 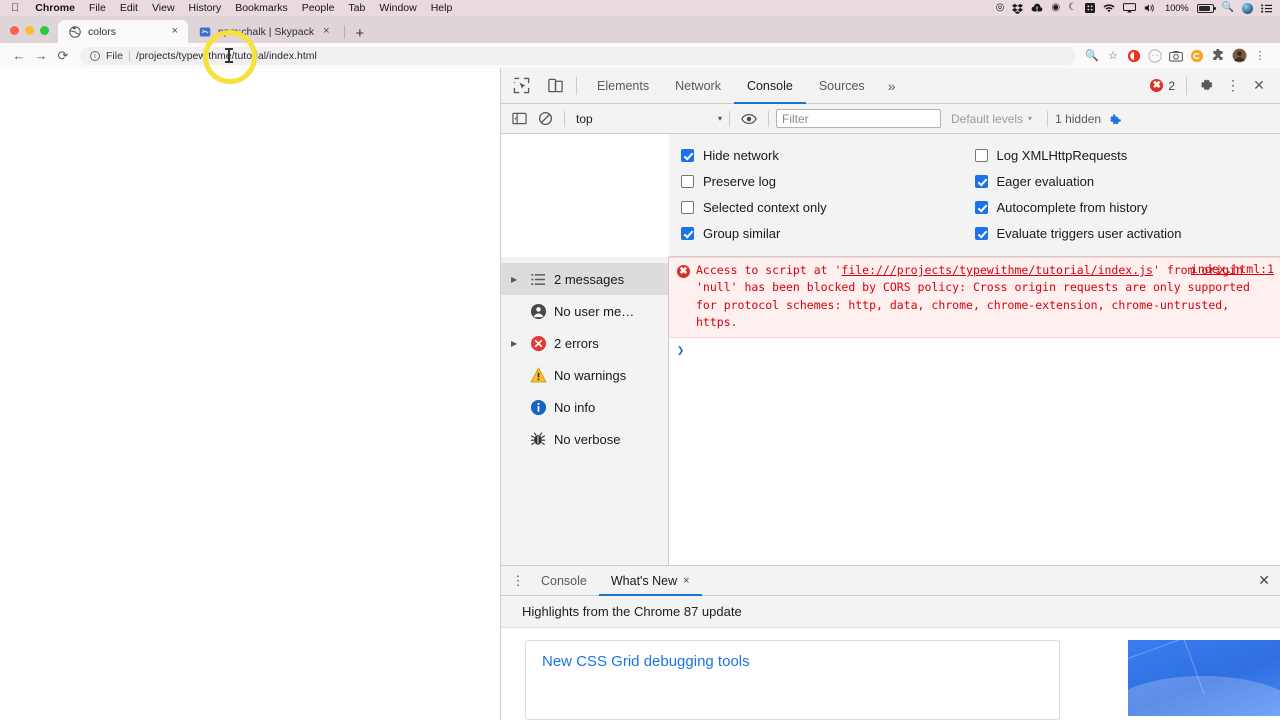 I want to click on setting-group-similar: Group similar, so click(x=828, y=233).